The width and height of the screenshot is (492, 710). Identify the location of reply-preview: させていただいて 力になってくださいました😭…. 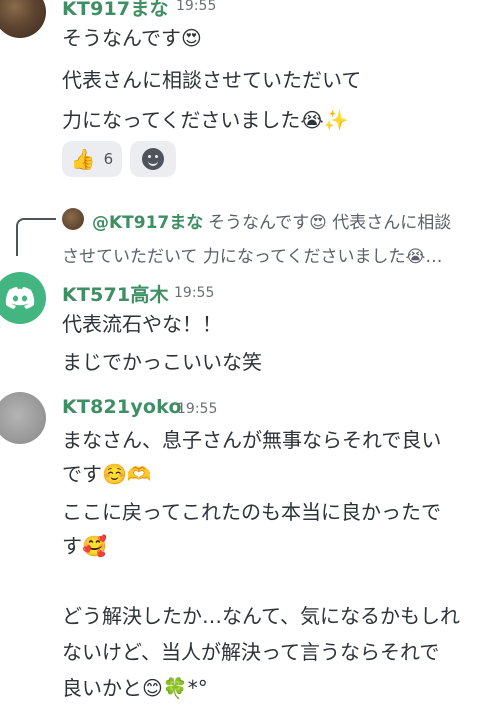
(252, 254).